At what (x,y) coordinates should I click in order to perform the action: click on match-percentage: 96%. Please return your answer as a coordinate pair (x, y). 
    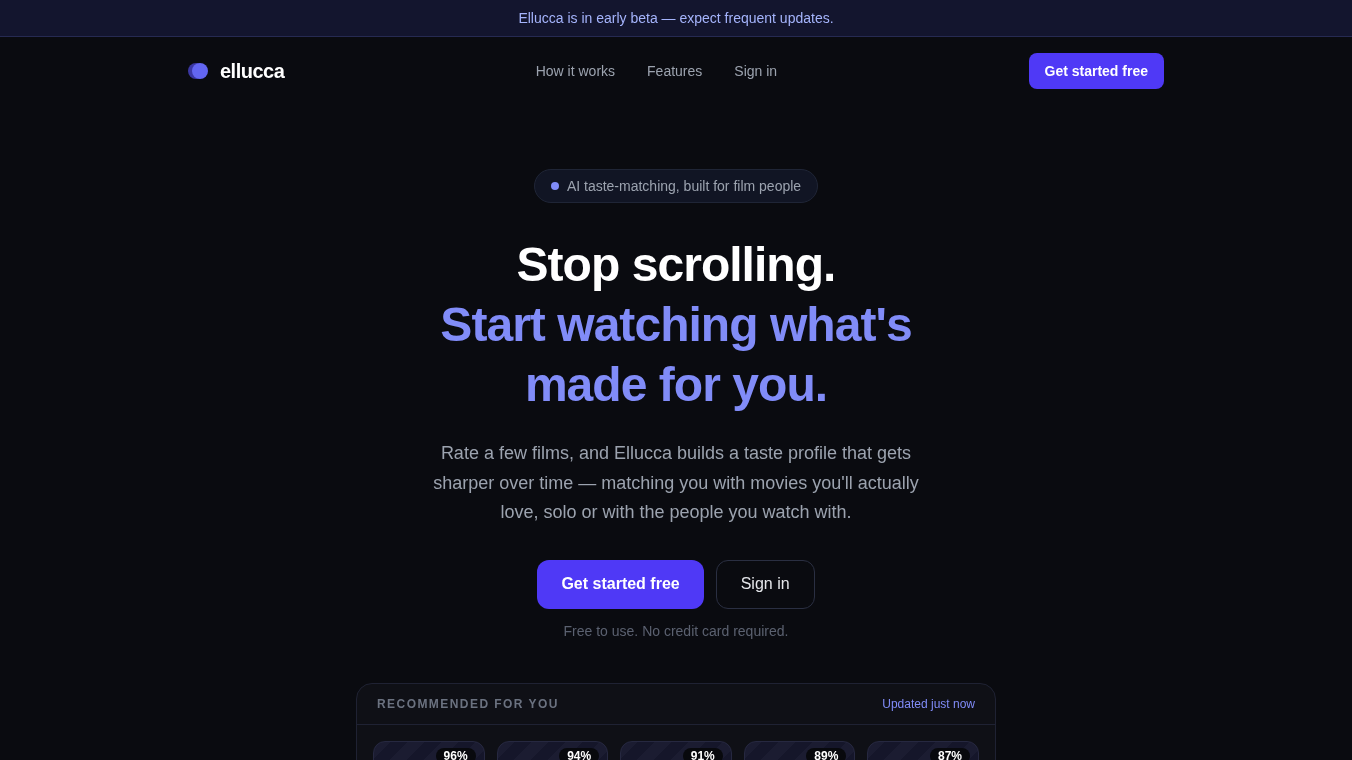
    Looking at the image, I should click on (455, 753).